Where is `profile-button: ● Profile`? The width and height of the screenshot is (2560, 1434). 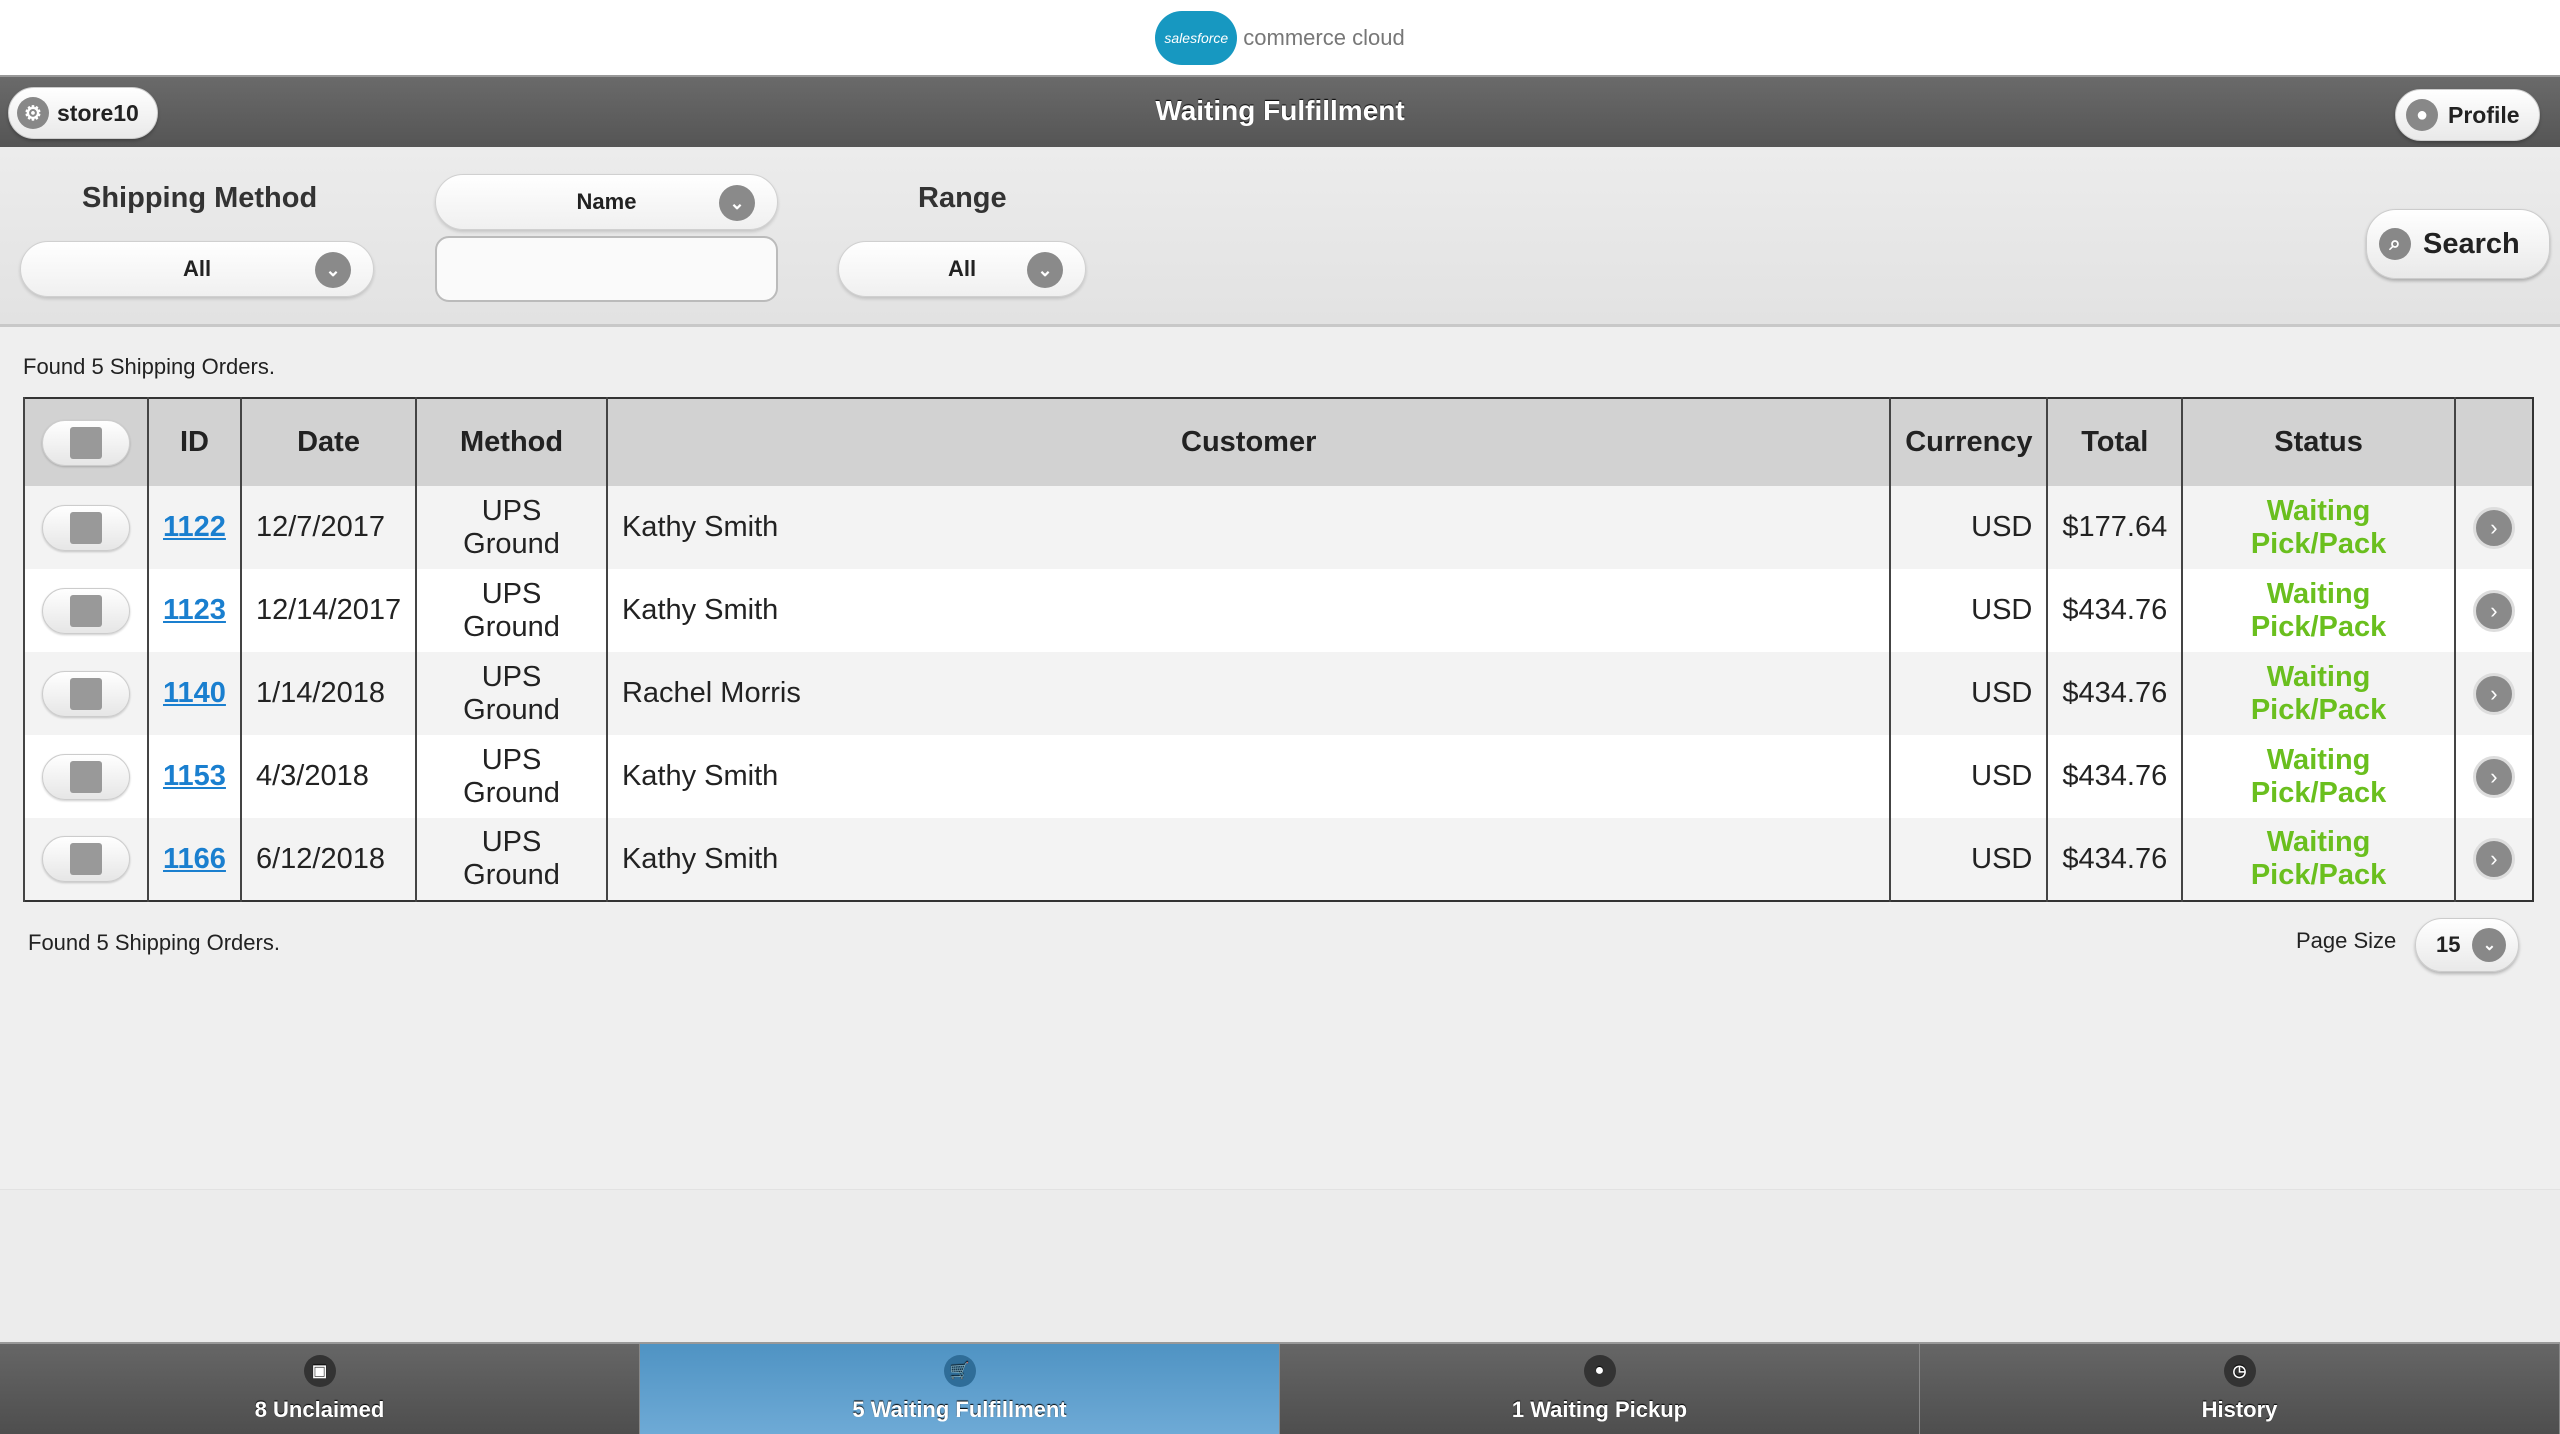
profile-button: ● Profile is located at coordinates (2467, 115).